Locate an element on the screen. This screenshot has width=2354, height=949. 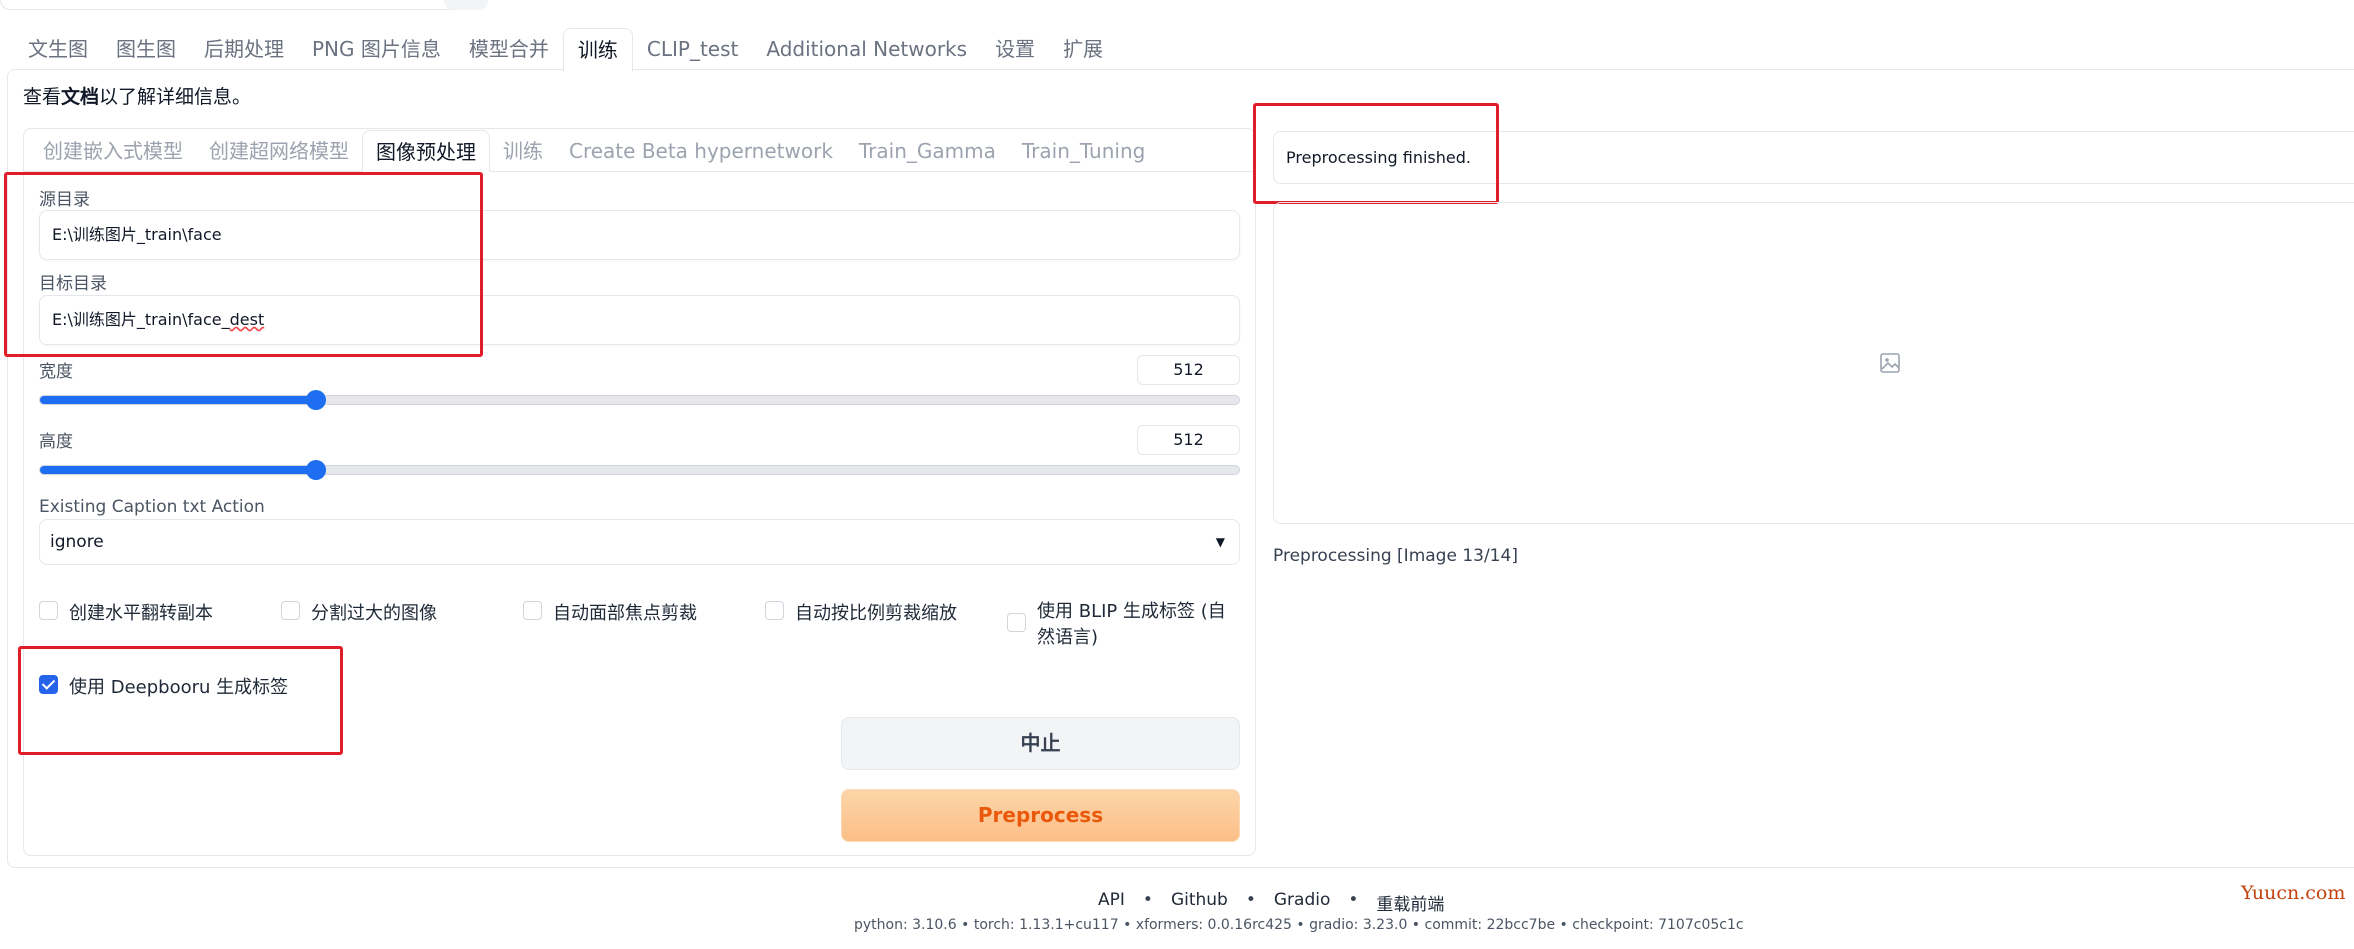
checkbox-blip-box is located at coordinates (1016, 622).